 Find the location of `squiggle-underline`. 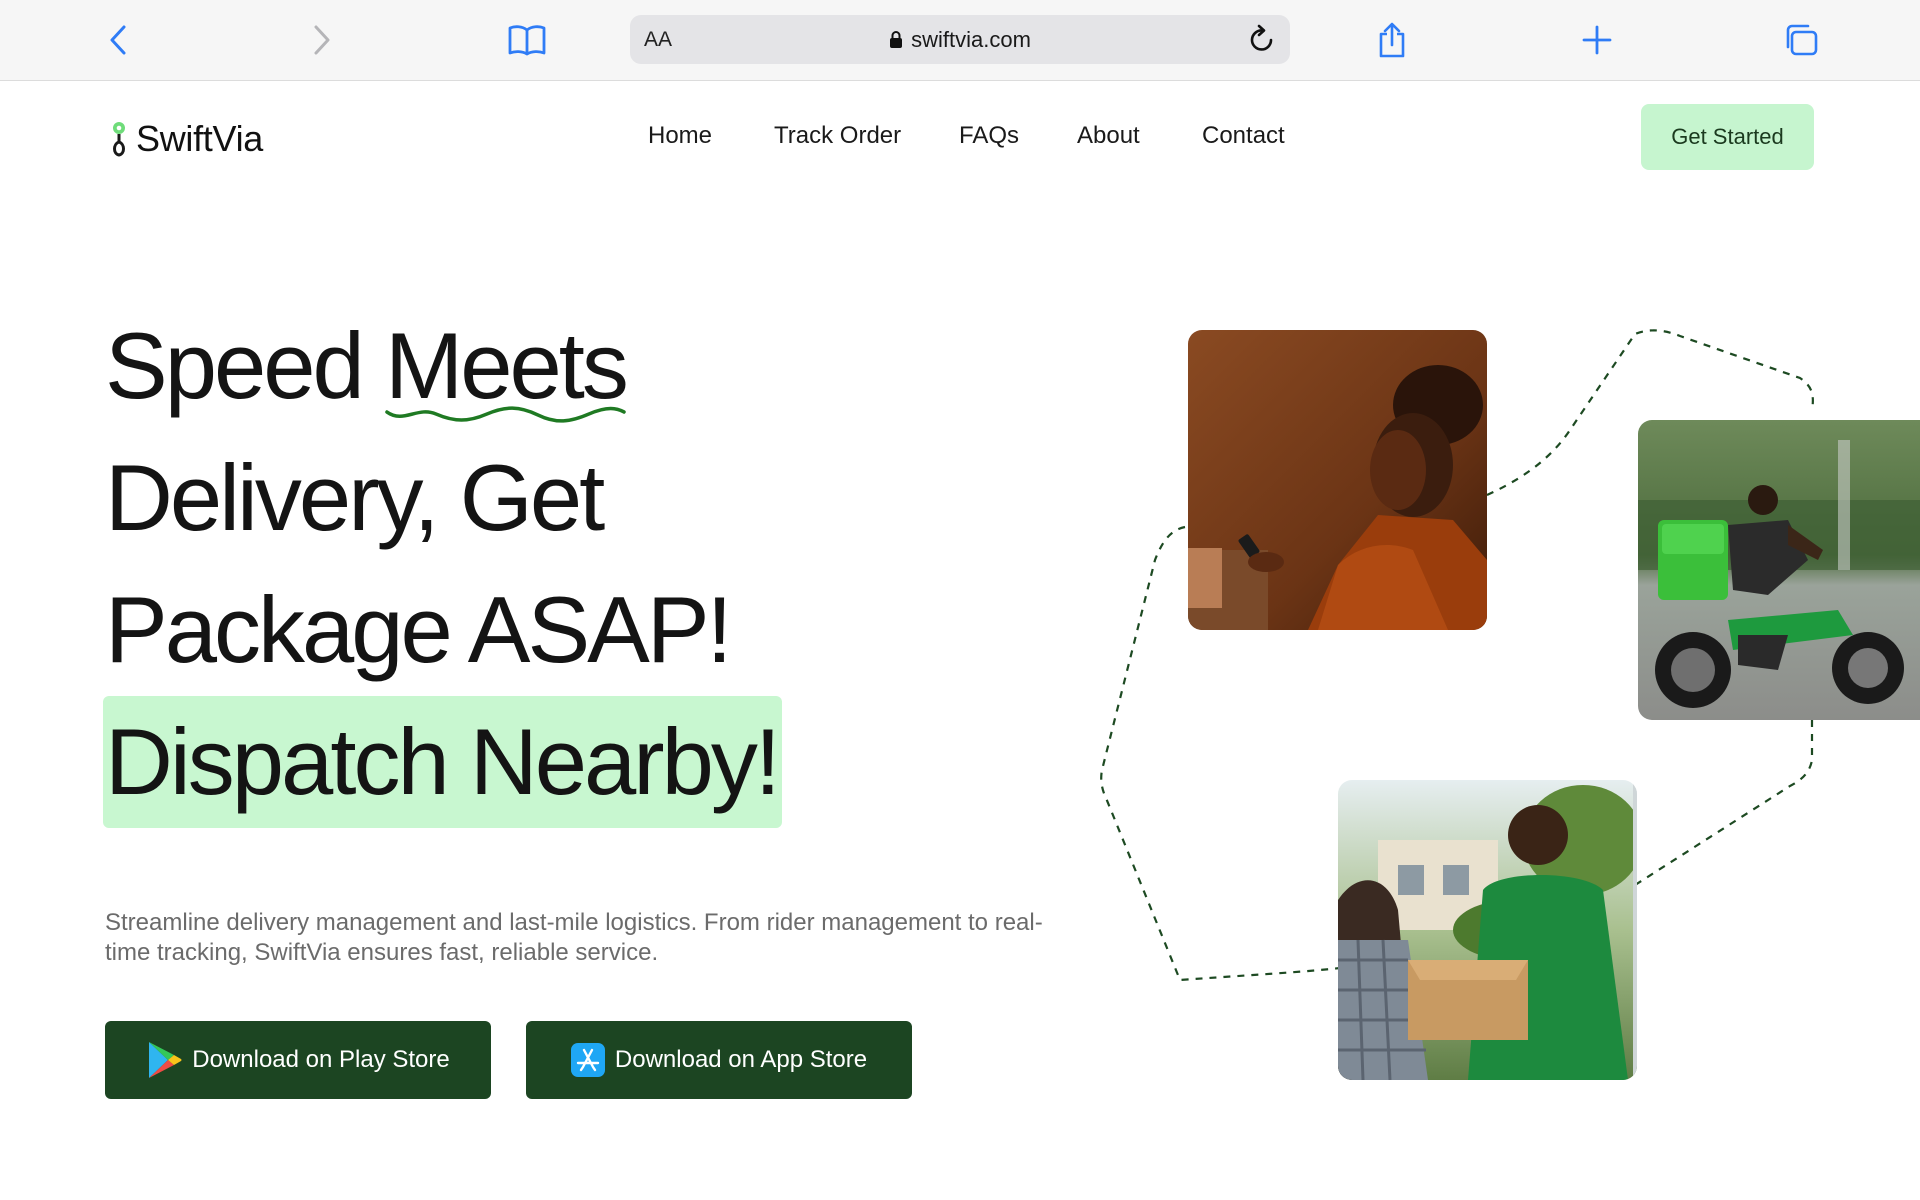

squiggle-underline is located at coordinates (505, 414).